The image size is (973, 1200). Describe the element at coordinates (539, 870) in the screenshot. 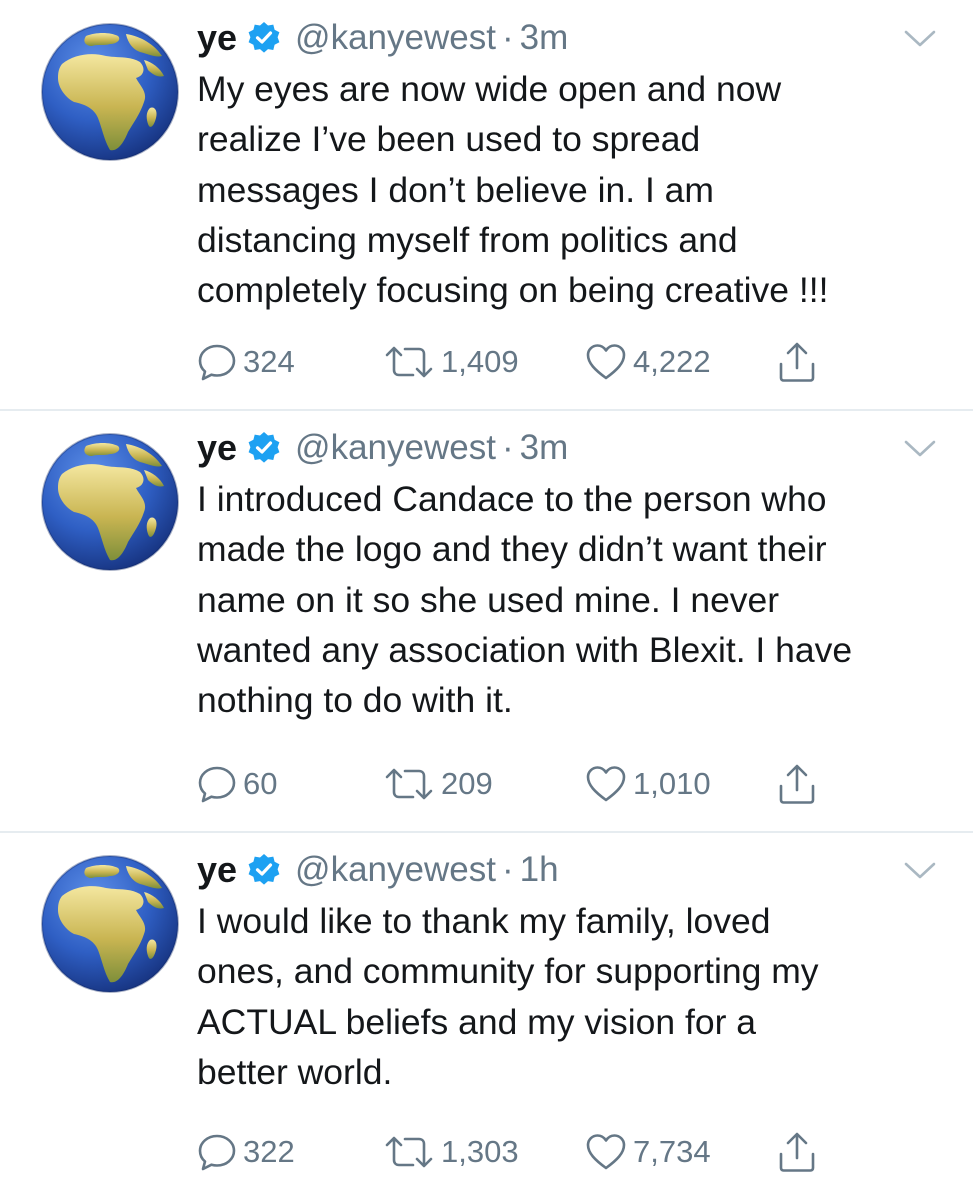

I see `timestamp: 1h` at that location.